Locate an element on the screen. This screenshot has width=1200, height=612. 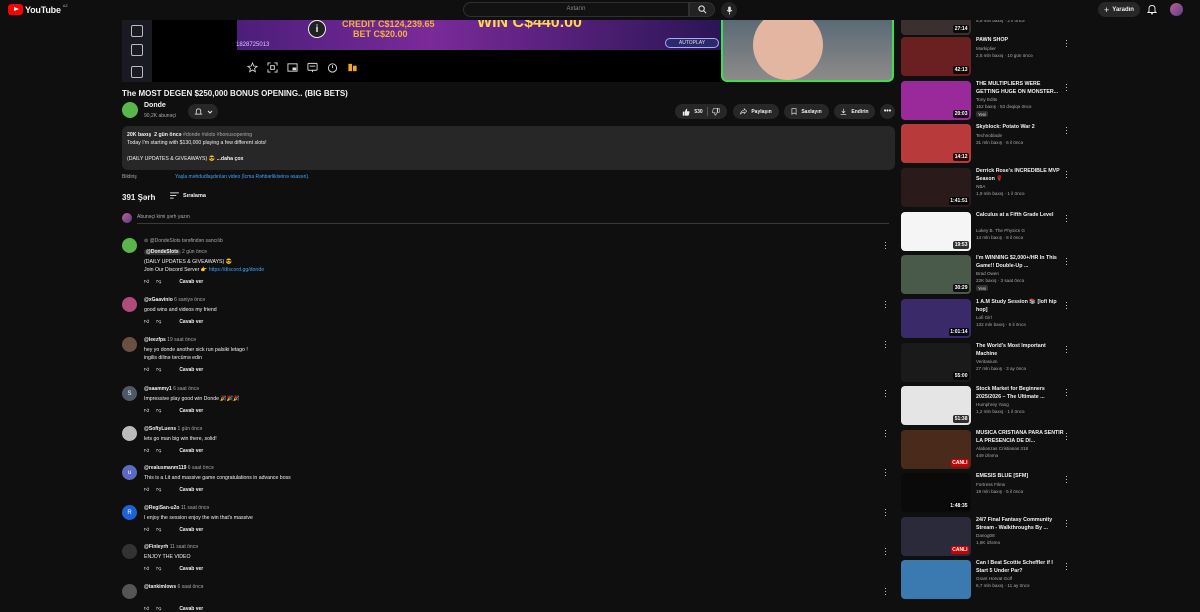
related-video-channel: Fortress Films is located at coordinates (990, 484).